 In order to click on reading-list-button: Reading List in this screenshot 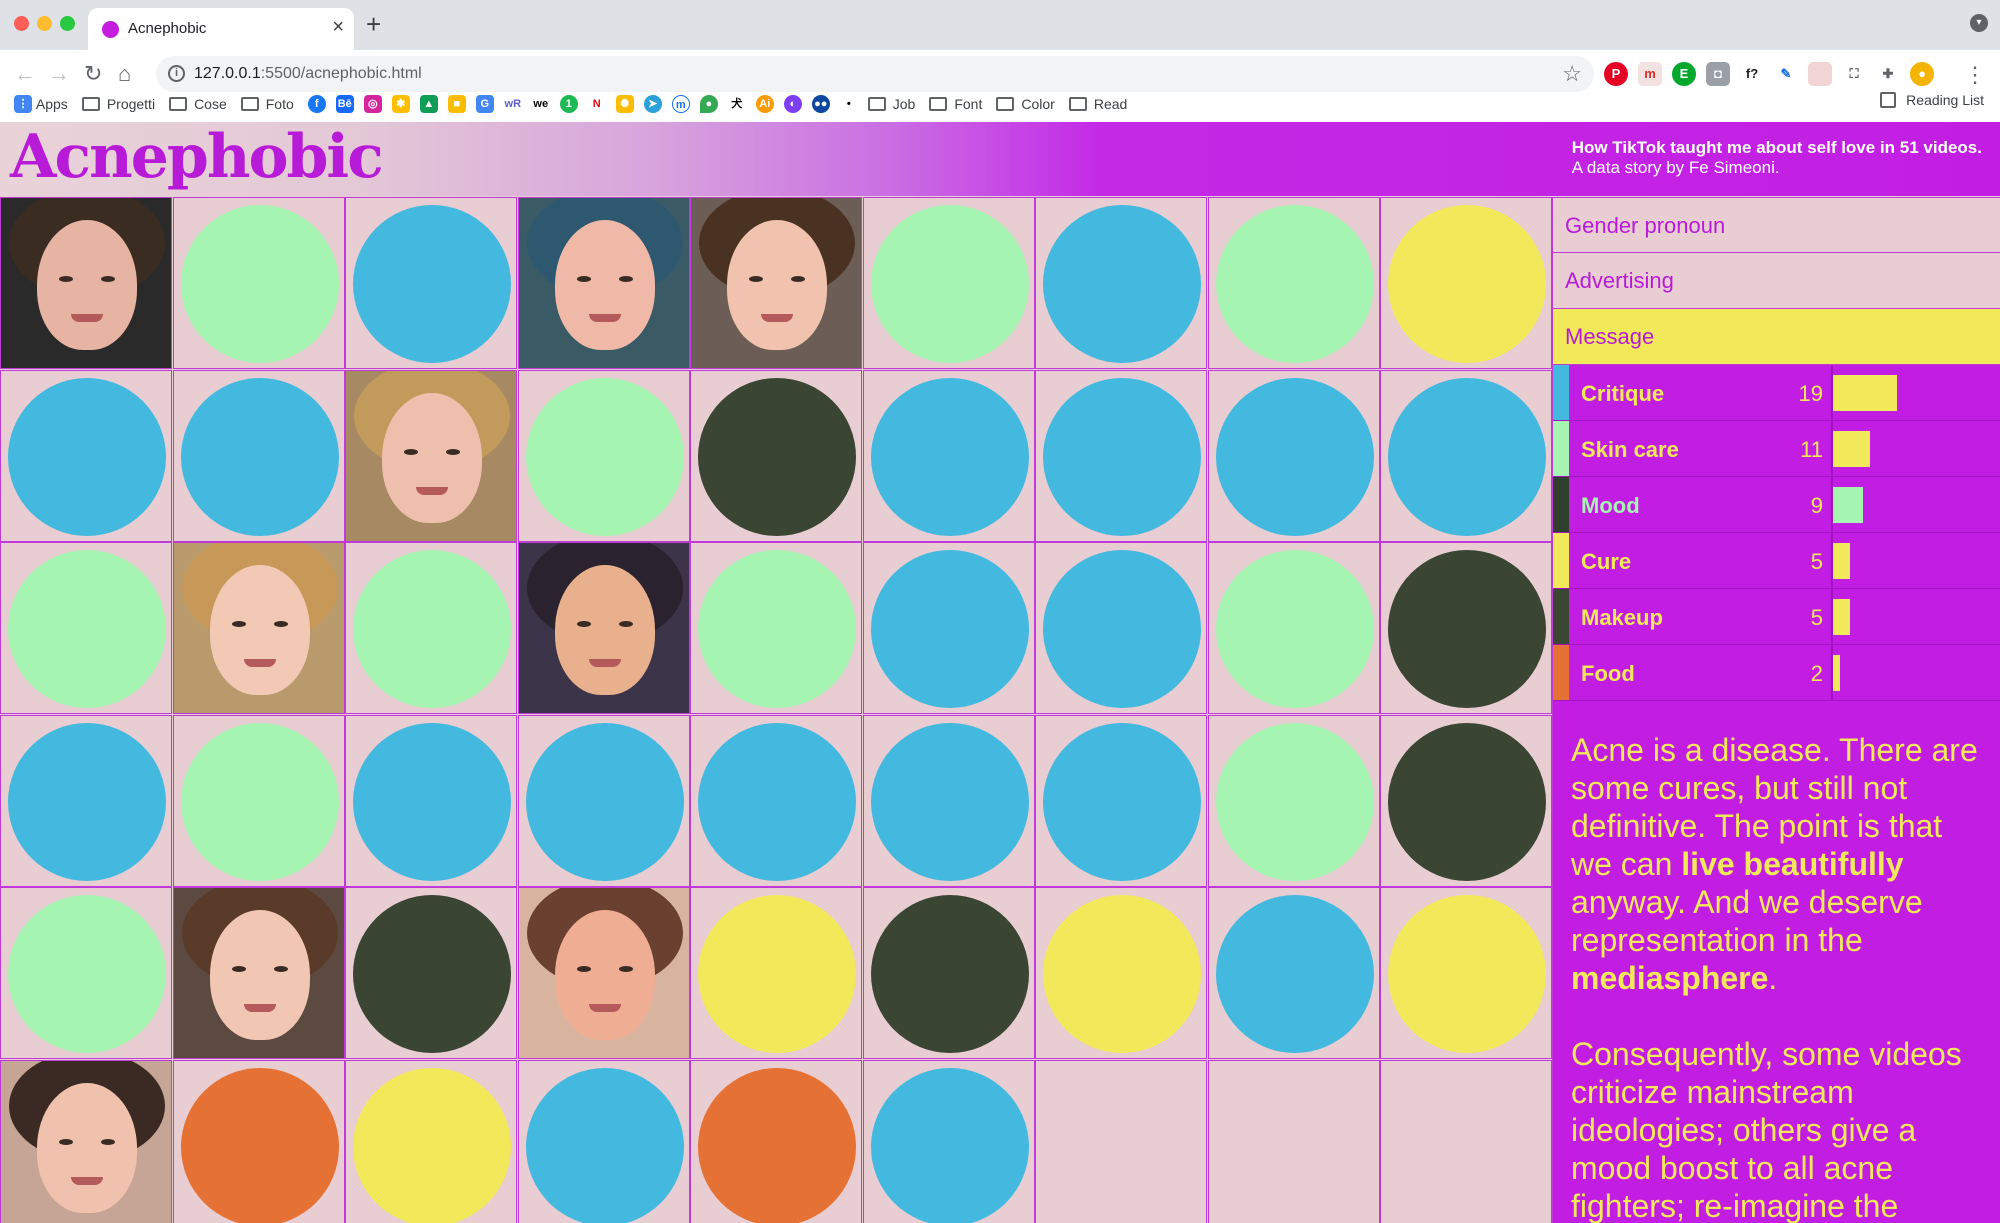, I will do `click(1932, 100)`.